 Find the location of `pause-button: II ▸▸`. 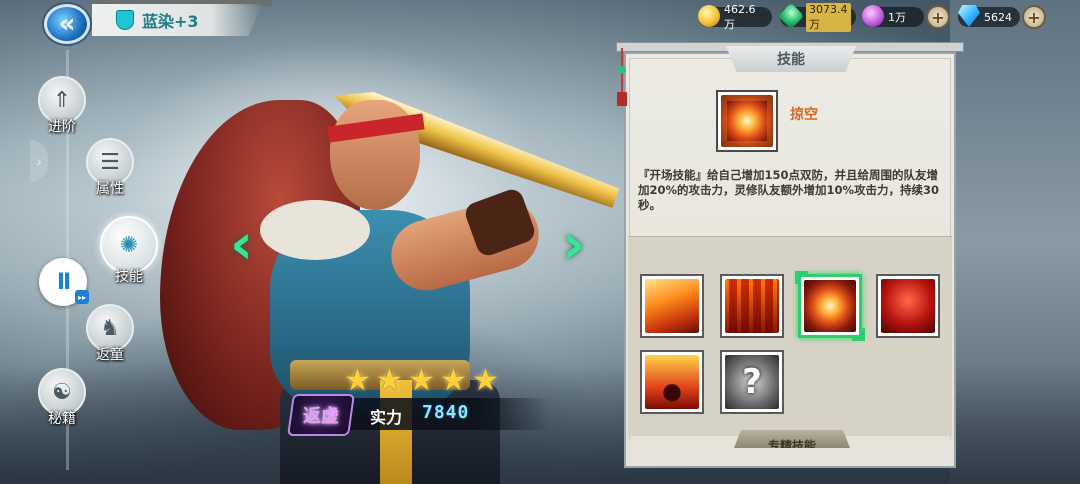

pause-button: II ▸▸ is located at coordinates (64, 282).